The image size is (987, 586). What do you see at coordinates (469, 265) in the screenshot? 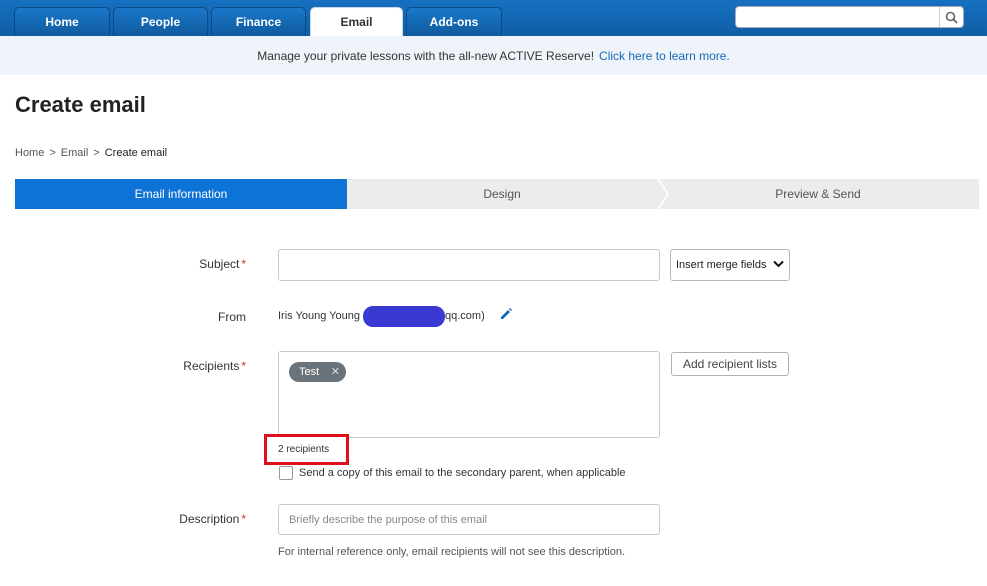
I see `subject-input` at bounding box center [469, 265].